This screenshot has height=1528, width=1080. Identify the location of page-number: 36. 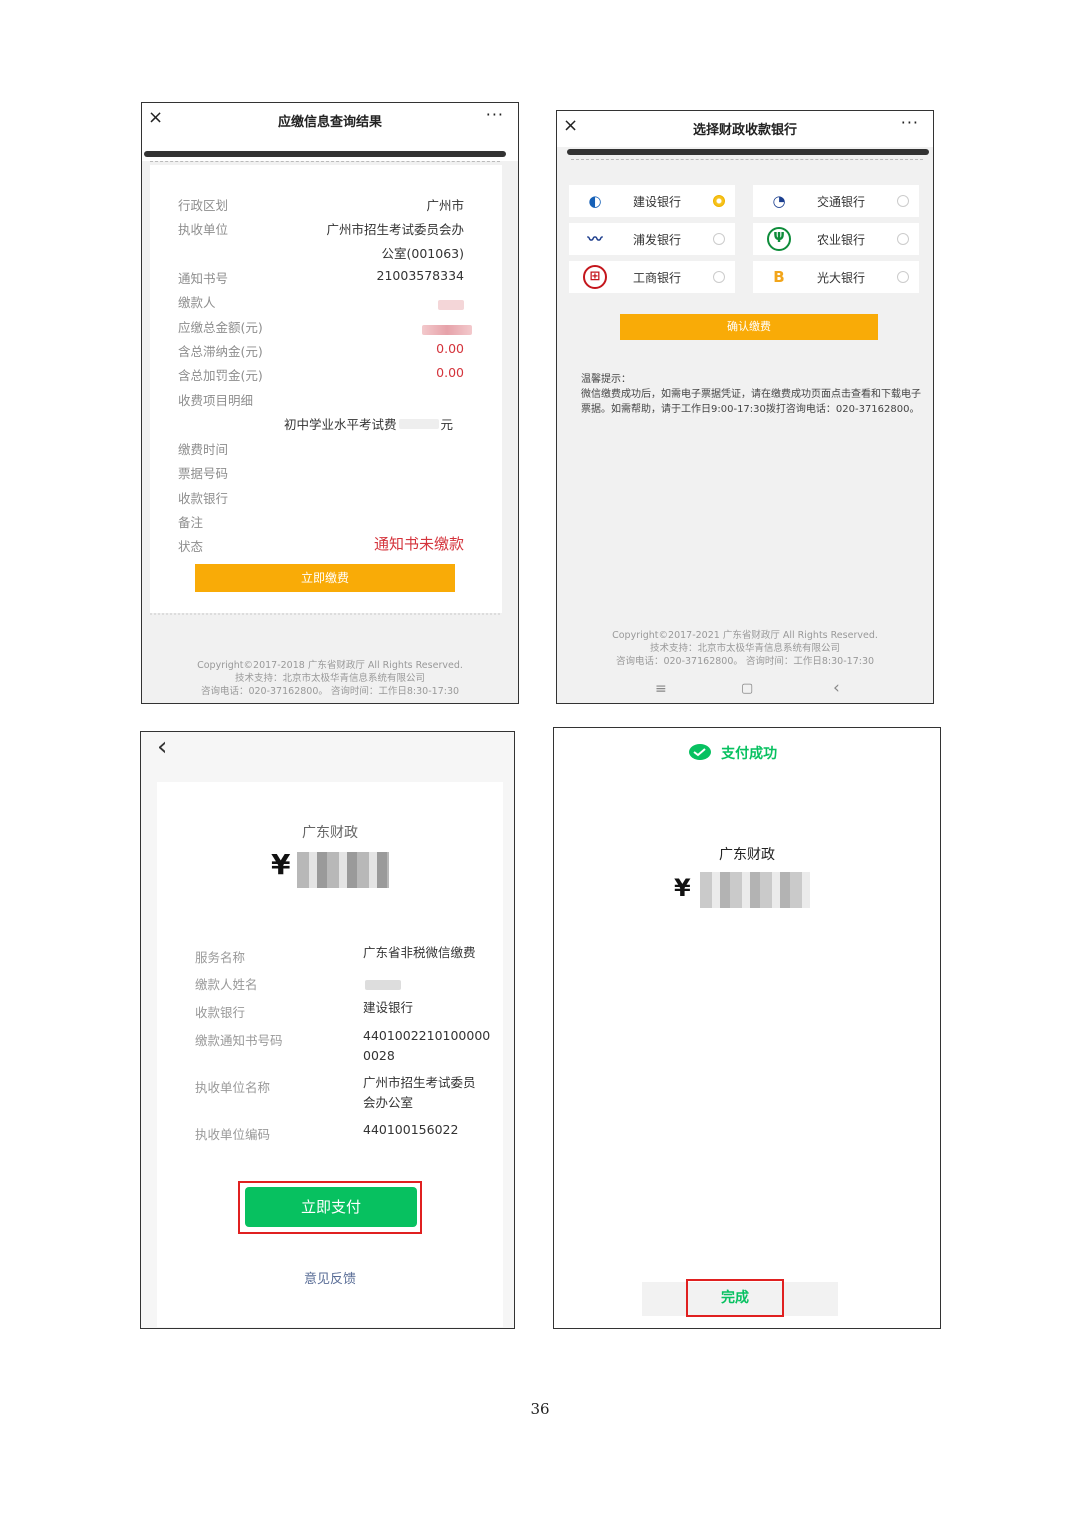
(540, 1409).